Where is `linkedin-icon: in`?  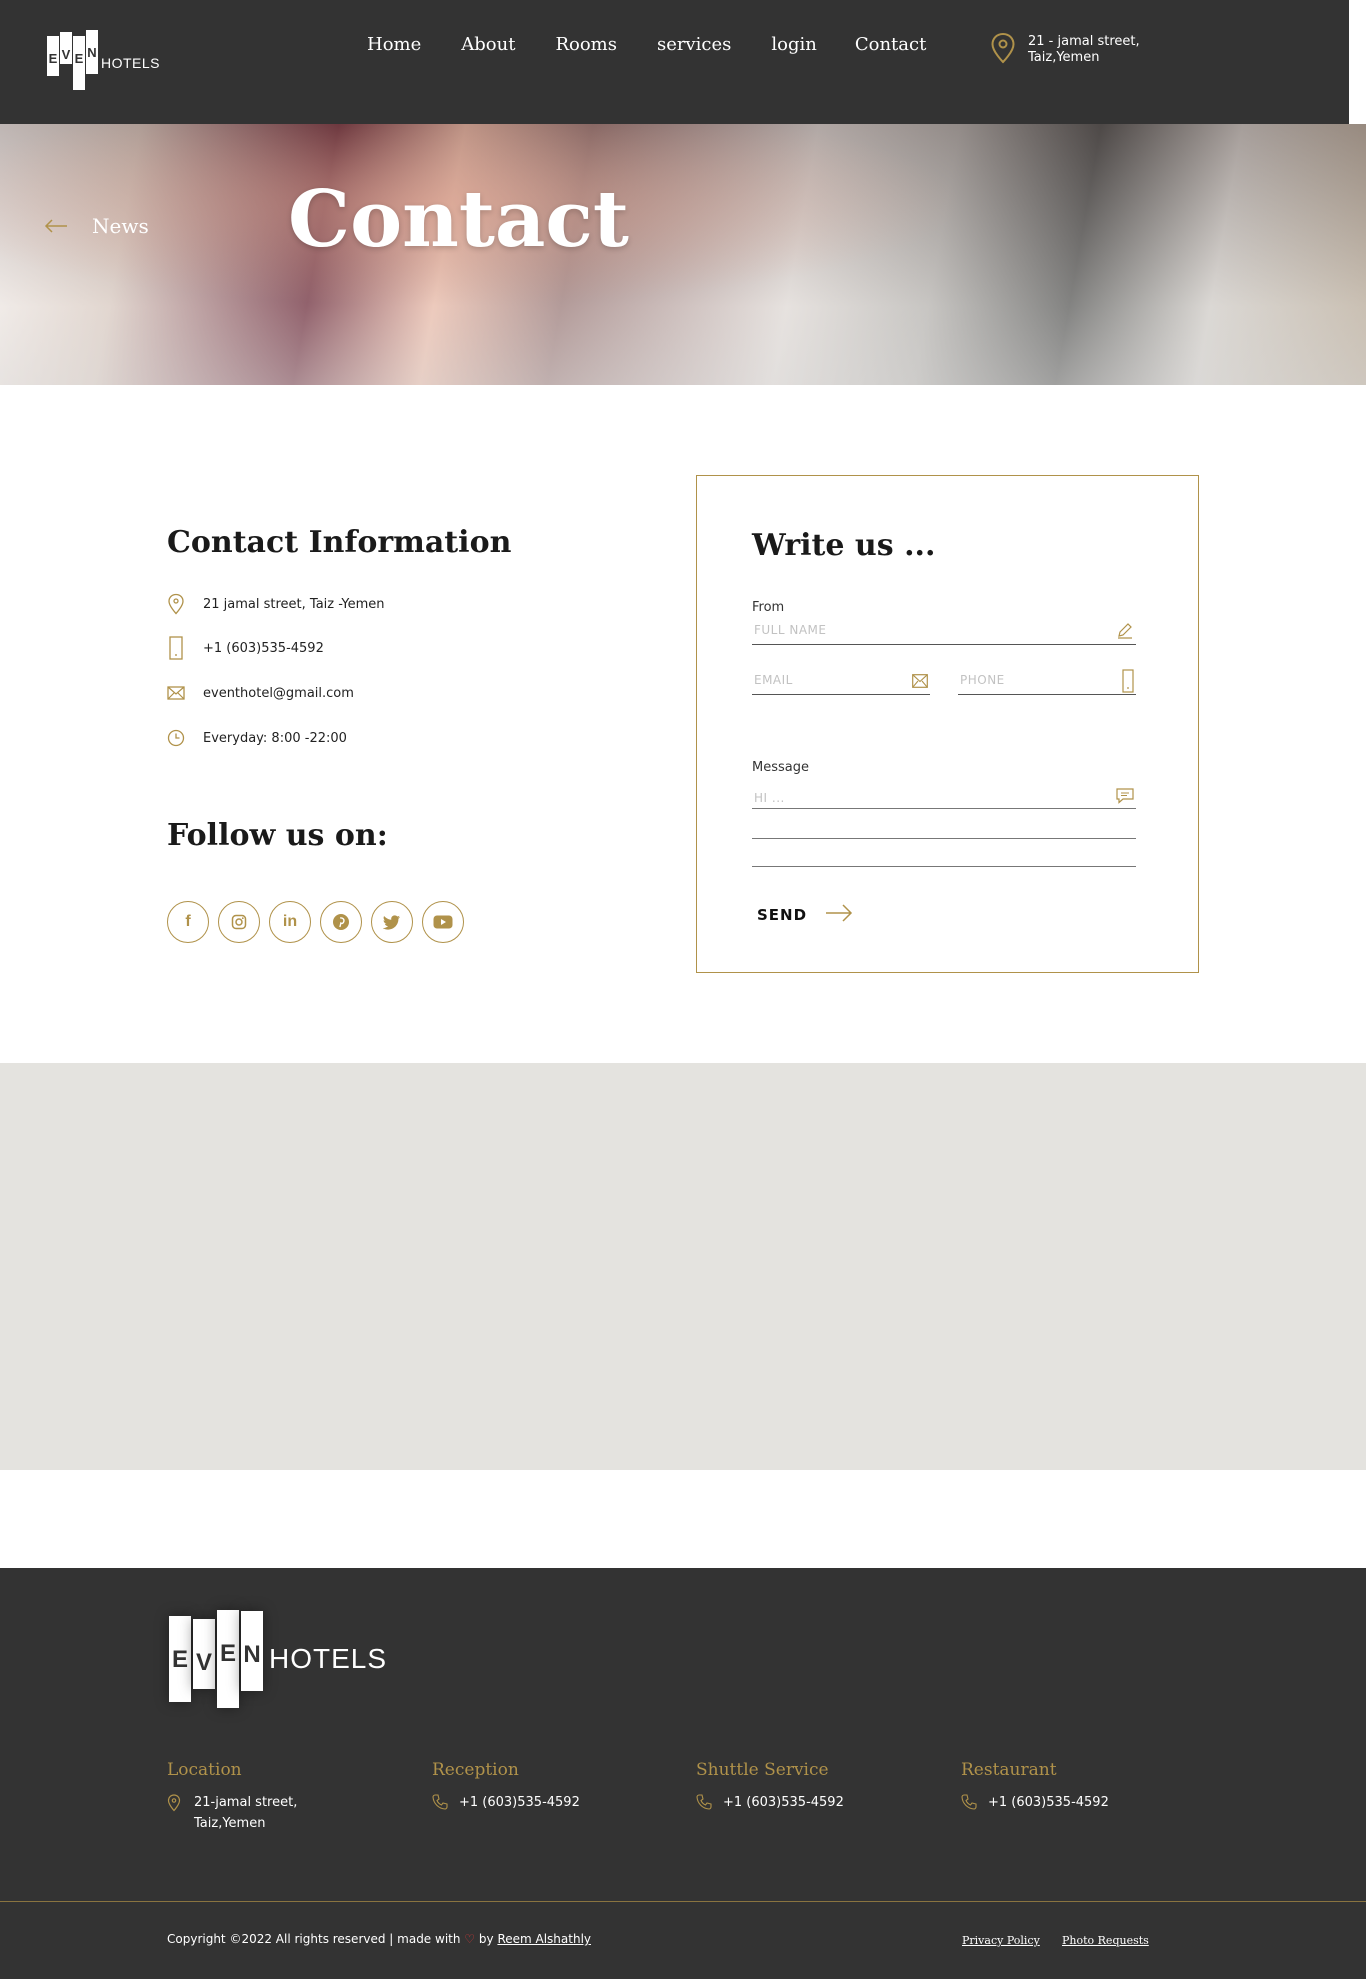 linkedin-icon: in is located at coordinates (290, 922).